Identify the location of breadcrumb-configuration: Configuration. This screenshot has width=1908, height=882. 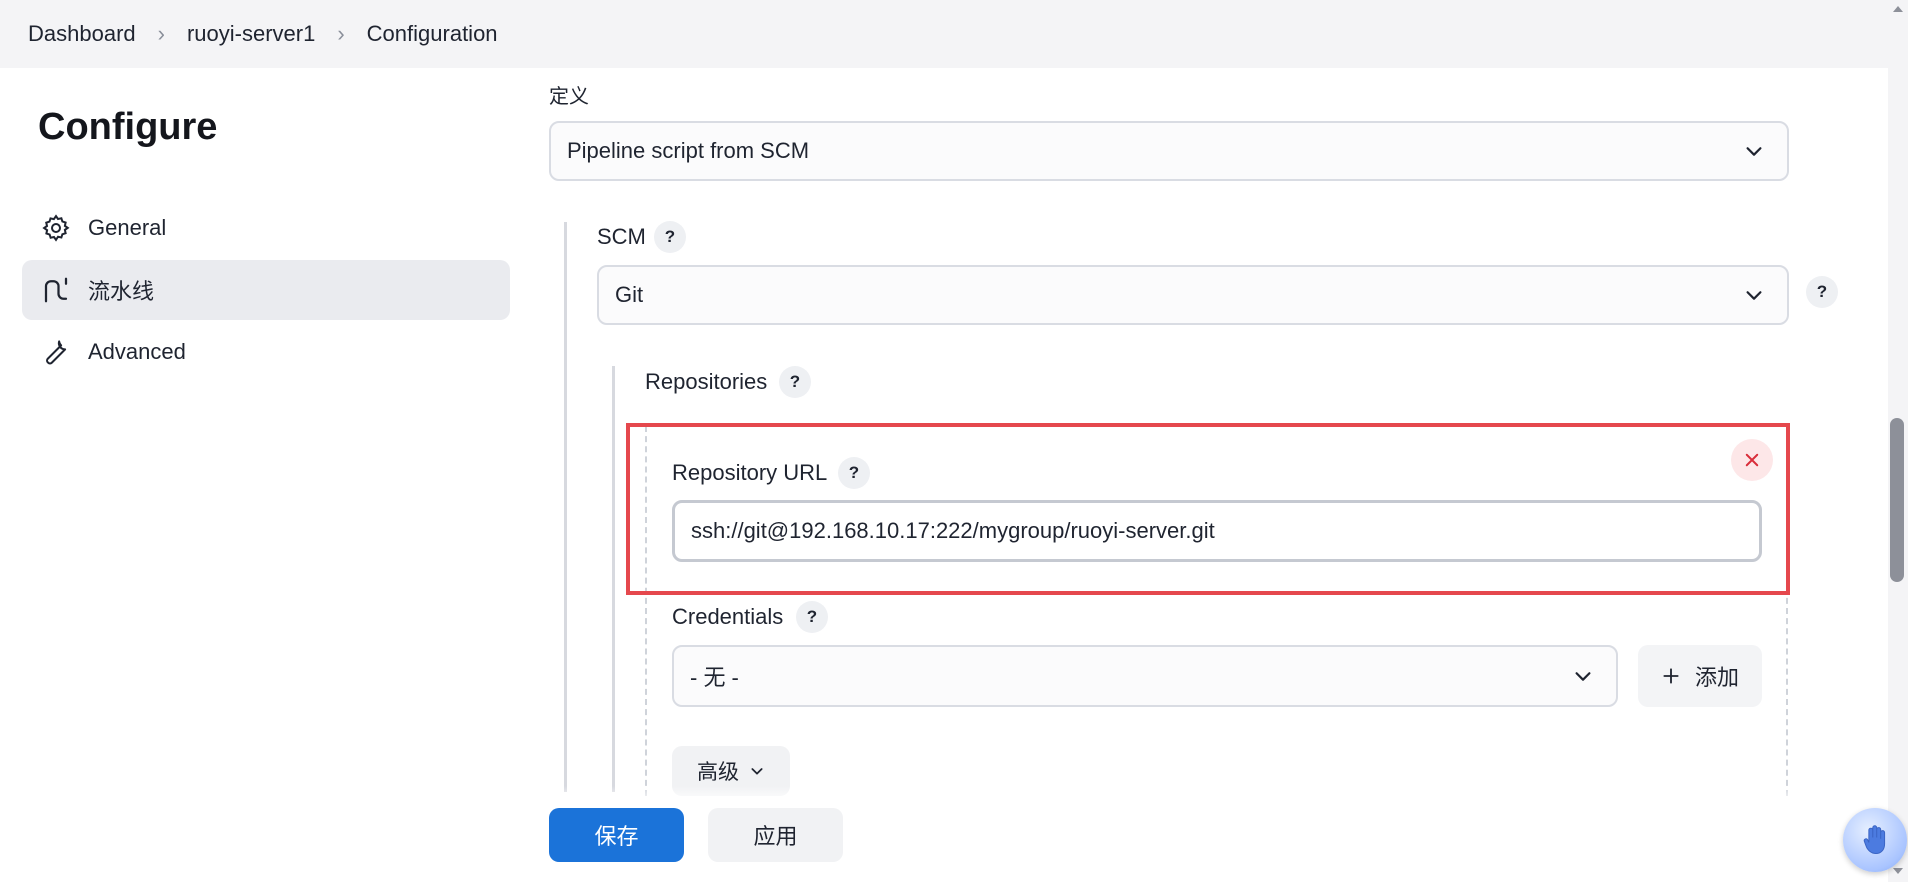
(432, 34).